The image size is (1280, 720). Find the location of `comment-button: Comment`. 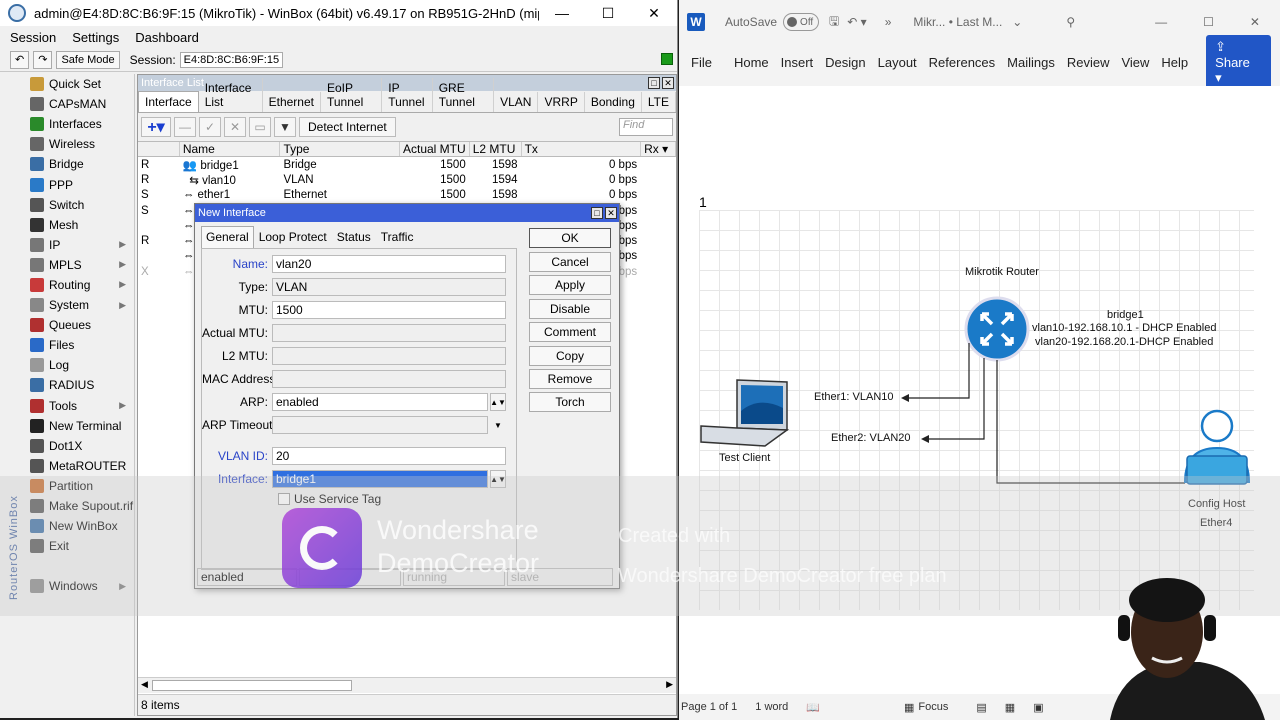

comment-button: Comment is located at coordinates (570, 332).